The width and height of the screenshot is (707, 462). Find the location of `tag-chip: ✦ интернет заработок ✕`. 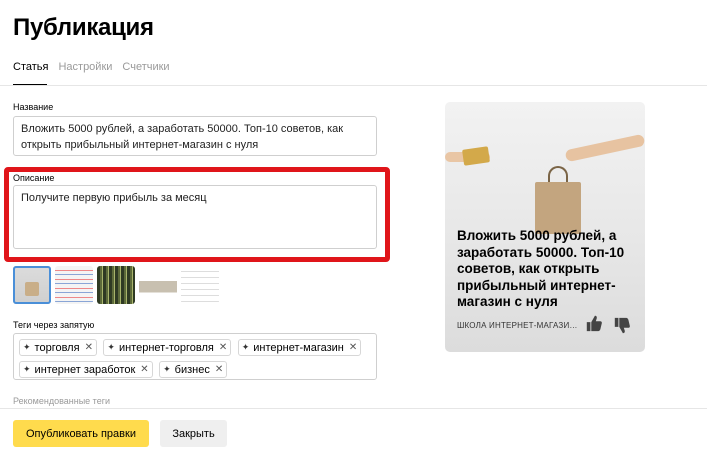

tag-chip: ✦ интернет заработок ✕ is located at coordinates (86, 369).